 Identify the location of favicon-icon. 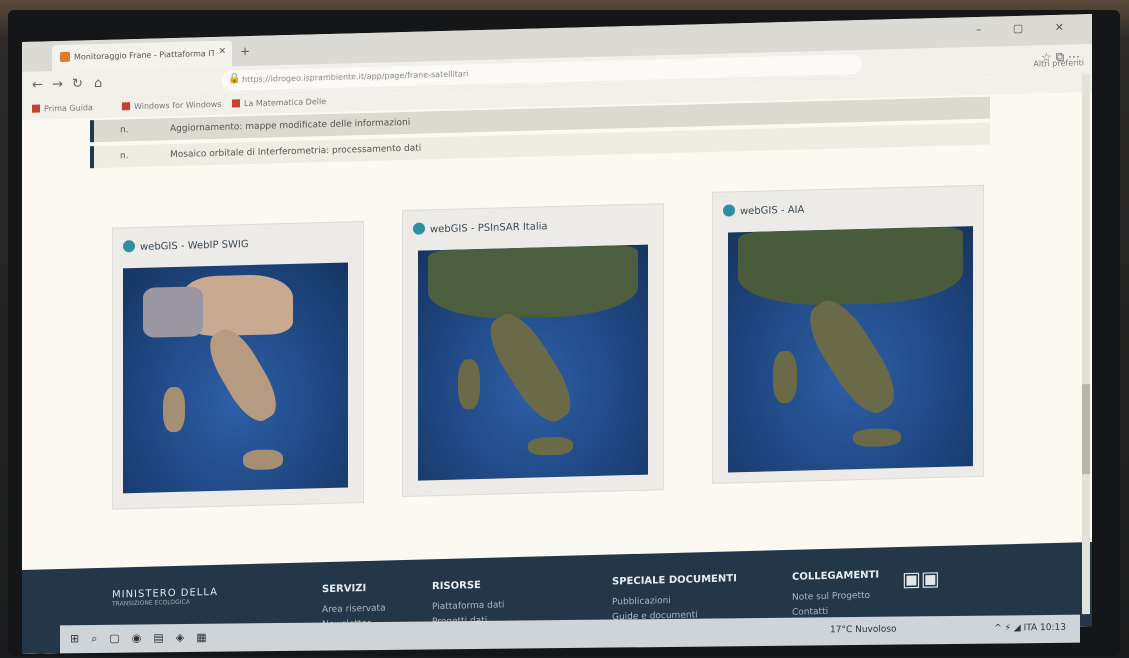
(65, 57).